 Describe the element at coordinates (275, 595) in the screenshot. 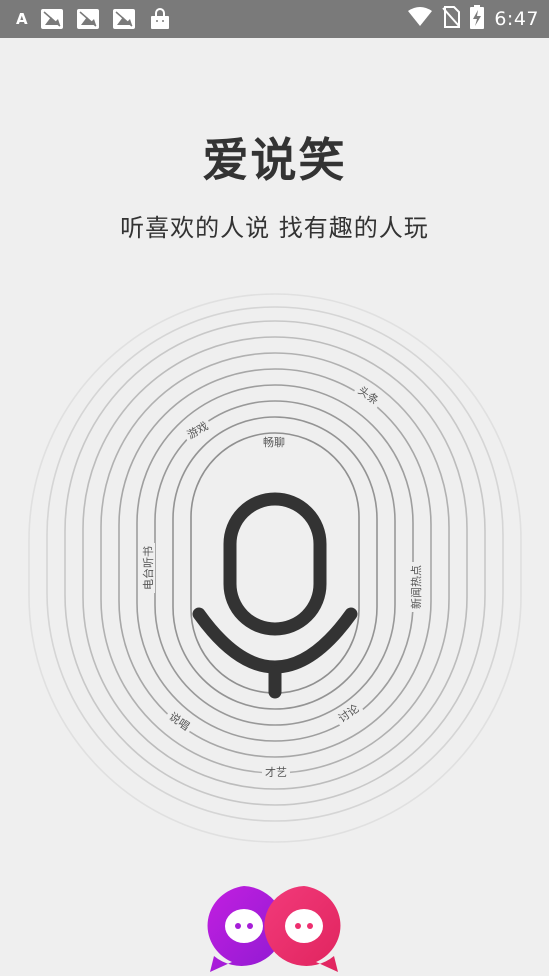

I see `microphone-icon` at that location.